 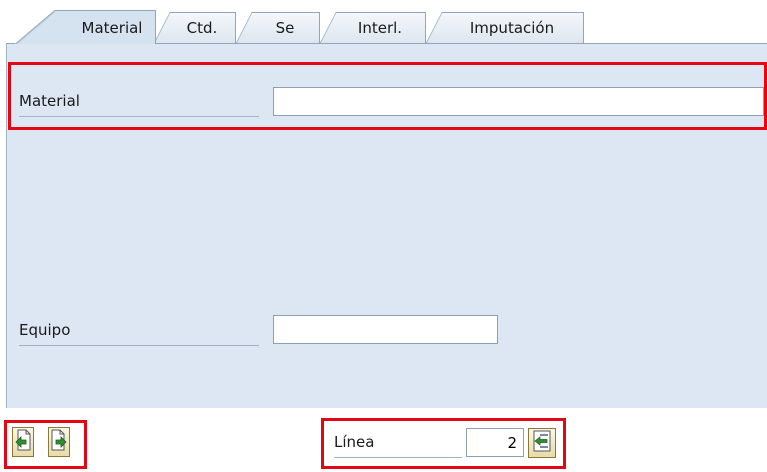 I want to click on tab-strip: Material Ctd. Se Interl. Imputación, so click(x=383, y=22).